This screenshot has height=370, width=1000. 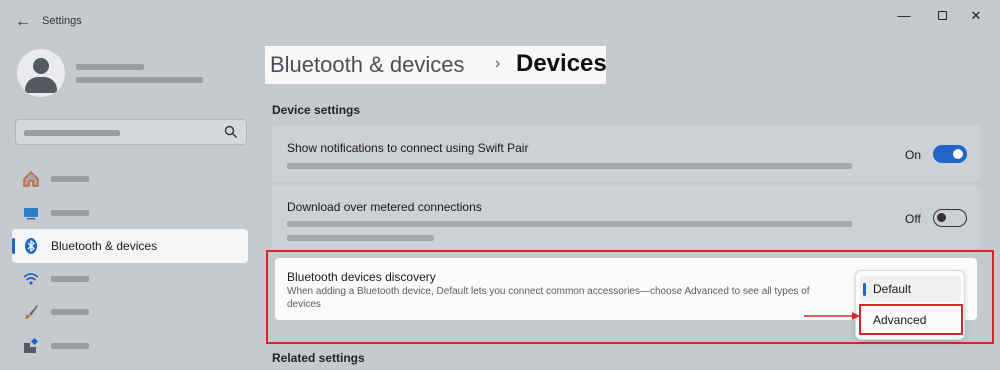 I want to click on sidebar-item-label: Bluetooth & devices, so click(x=104, y=246).